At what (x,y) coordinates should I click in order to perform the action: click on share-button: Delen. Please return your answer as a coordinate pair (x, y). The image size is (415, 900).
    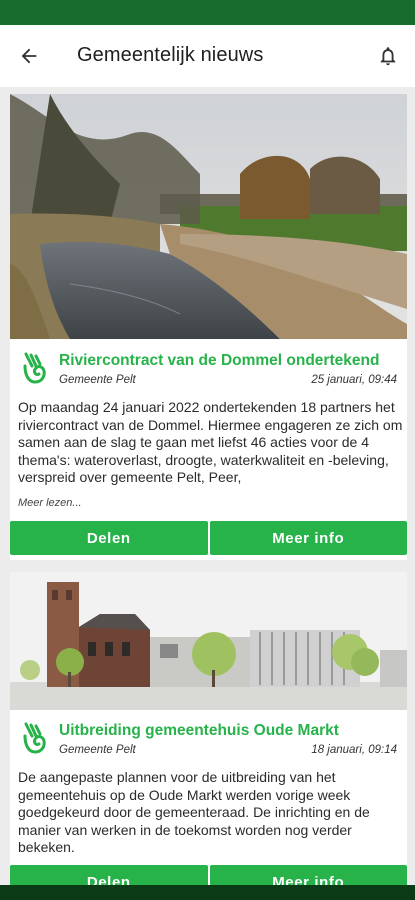
    Looking at the image, I should click on (109, 538).